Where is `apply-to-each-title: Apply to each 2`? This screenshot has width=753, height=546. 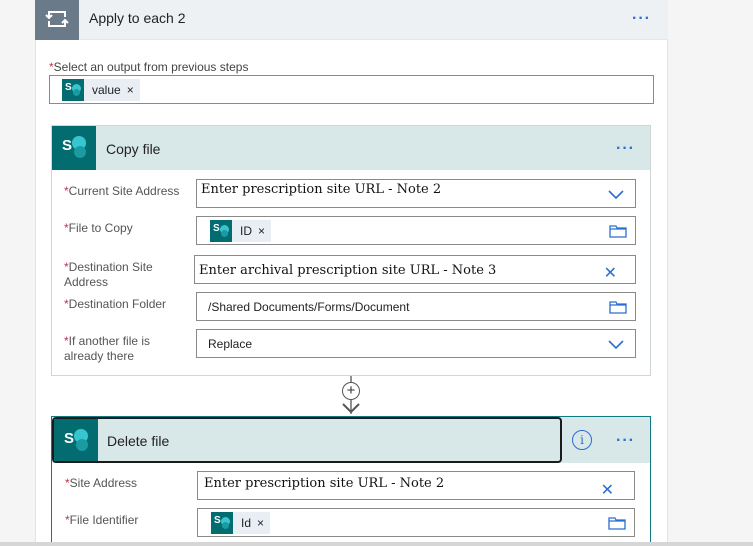 apply-to-each-title: Apply to each 2 is located at coordinates (137, 18).